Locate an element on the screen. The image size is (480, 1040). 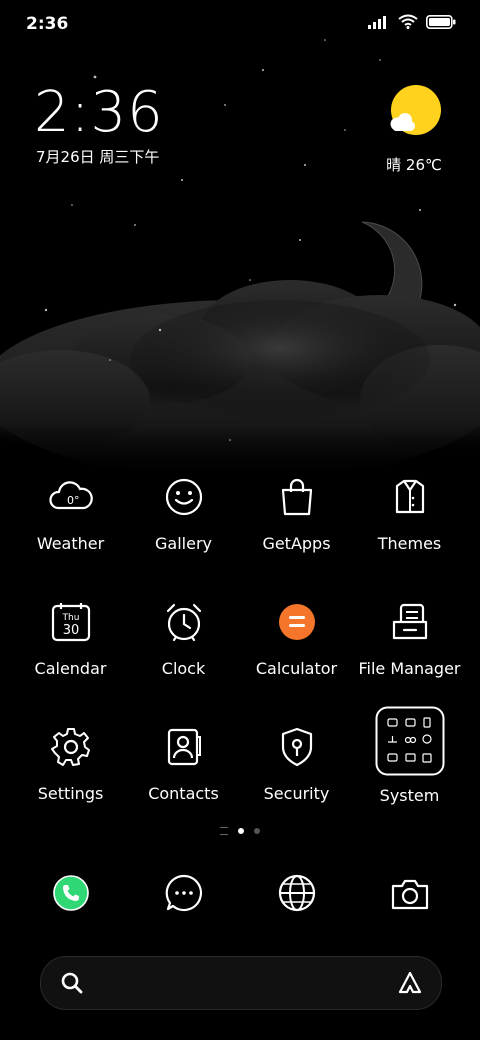
page-dot-active is located at coordinates (241, 831).